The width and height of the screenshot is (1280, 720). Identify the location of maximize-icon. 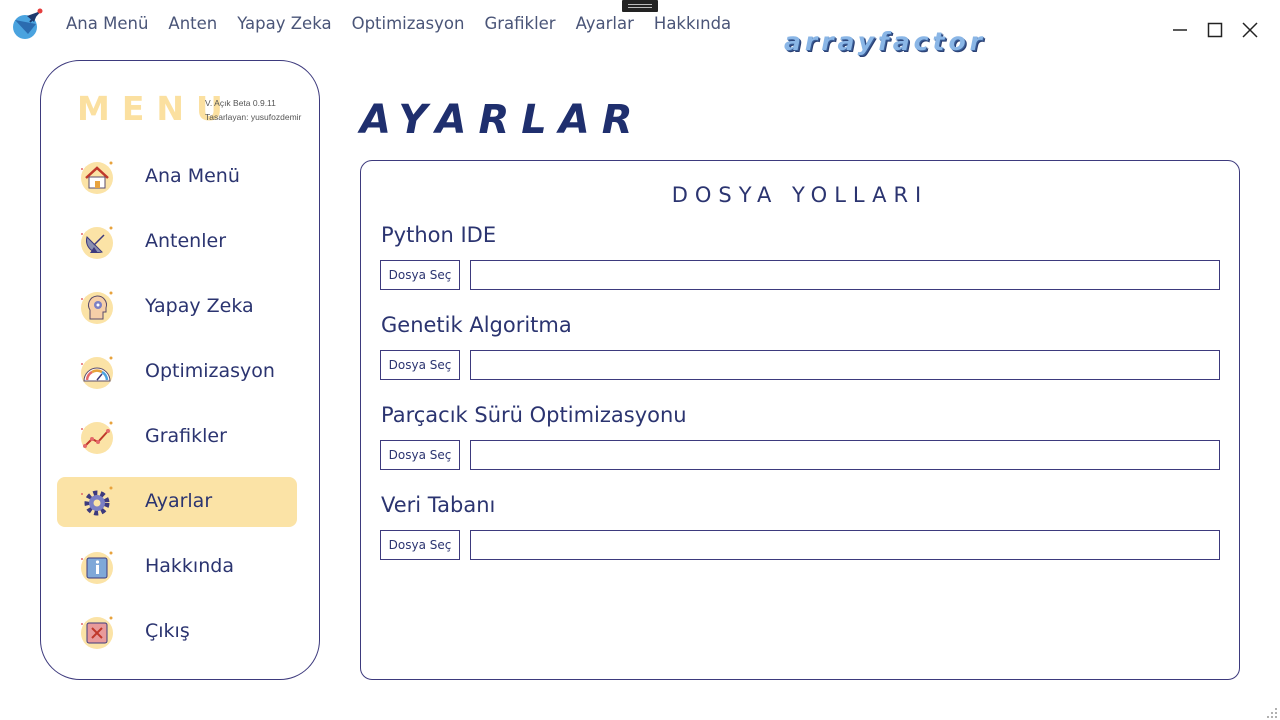
(1215, 30).